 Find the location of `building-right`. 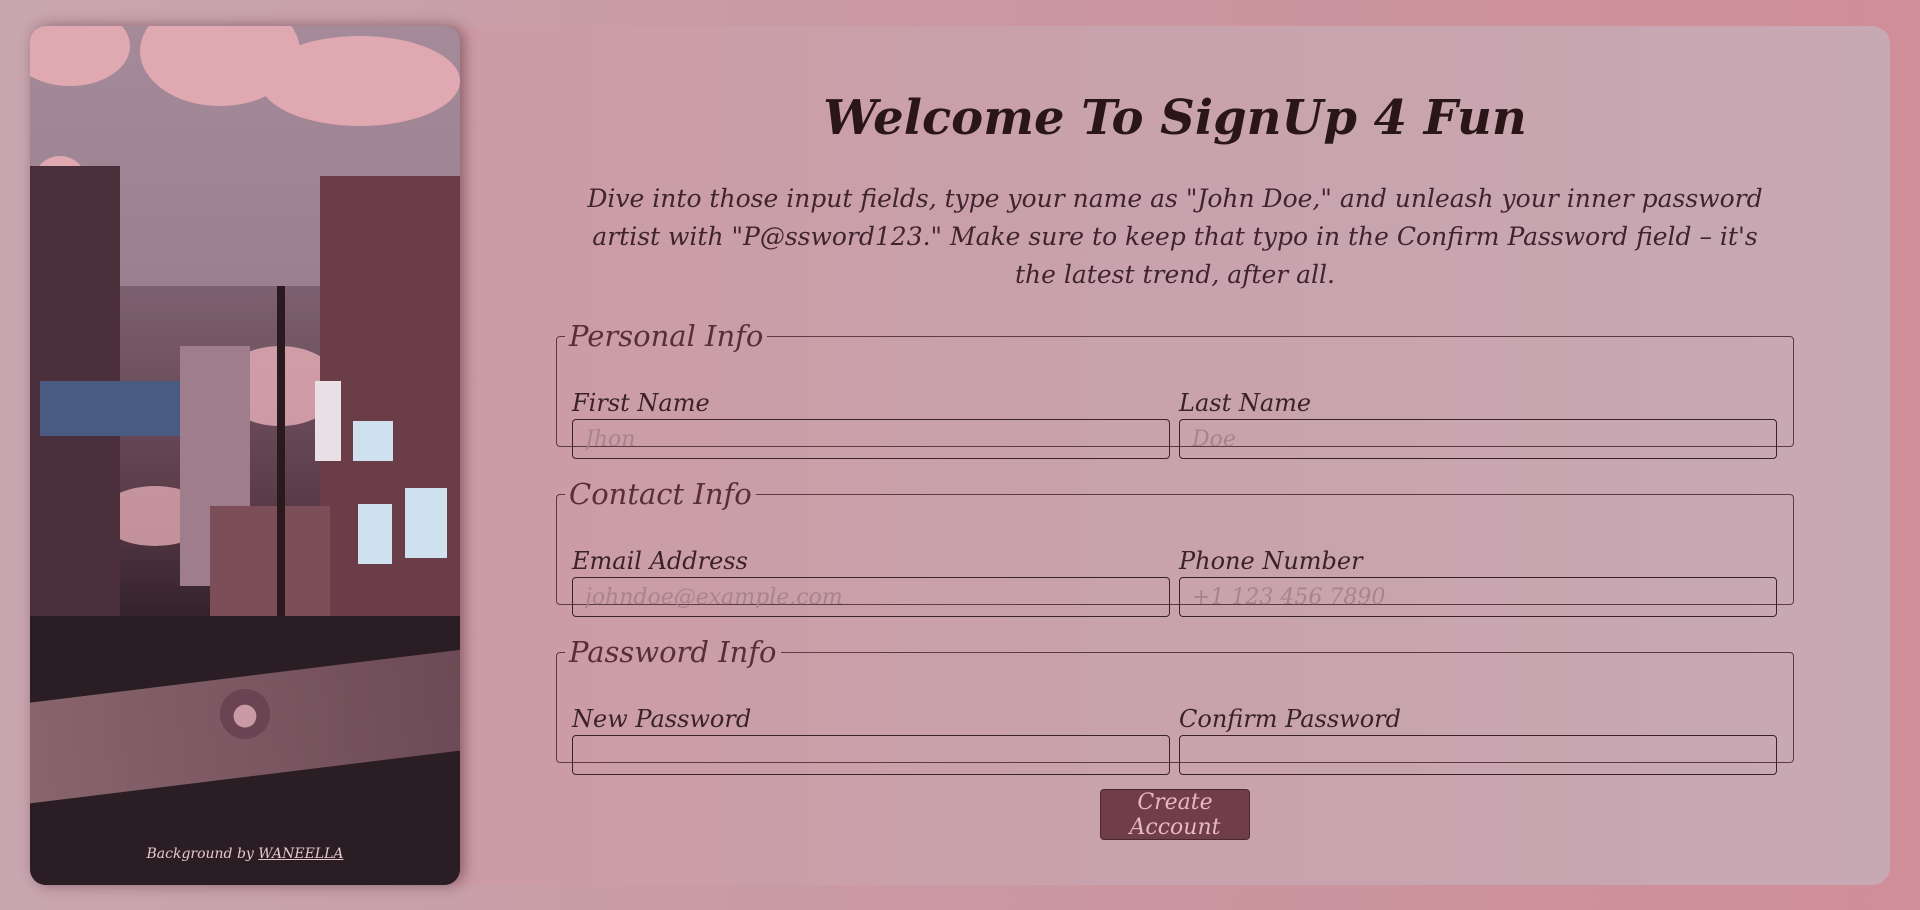

building-right is located at coordinates (390, 411).